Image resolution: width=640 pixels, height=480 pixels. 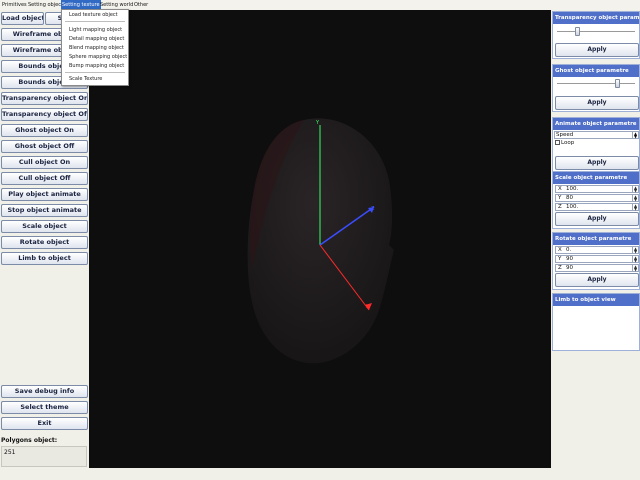 I want to click on cull-on-button: Cull object On, so click(x=44, y=162).